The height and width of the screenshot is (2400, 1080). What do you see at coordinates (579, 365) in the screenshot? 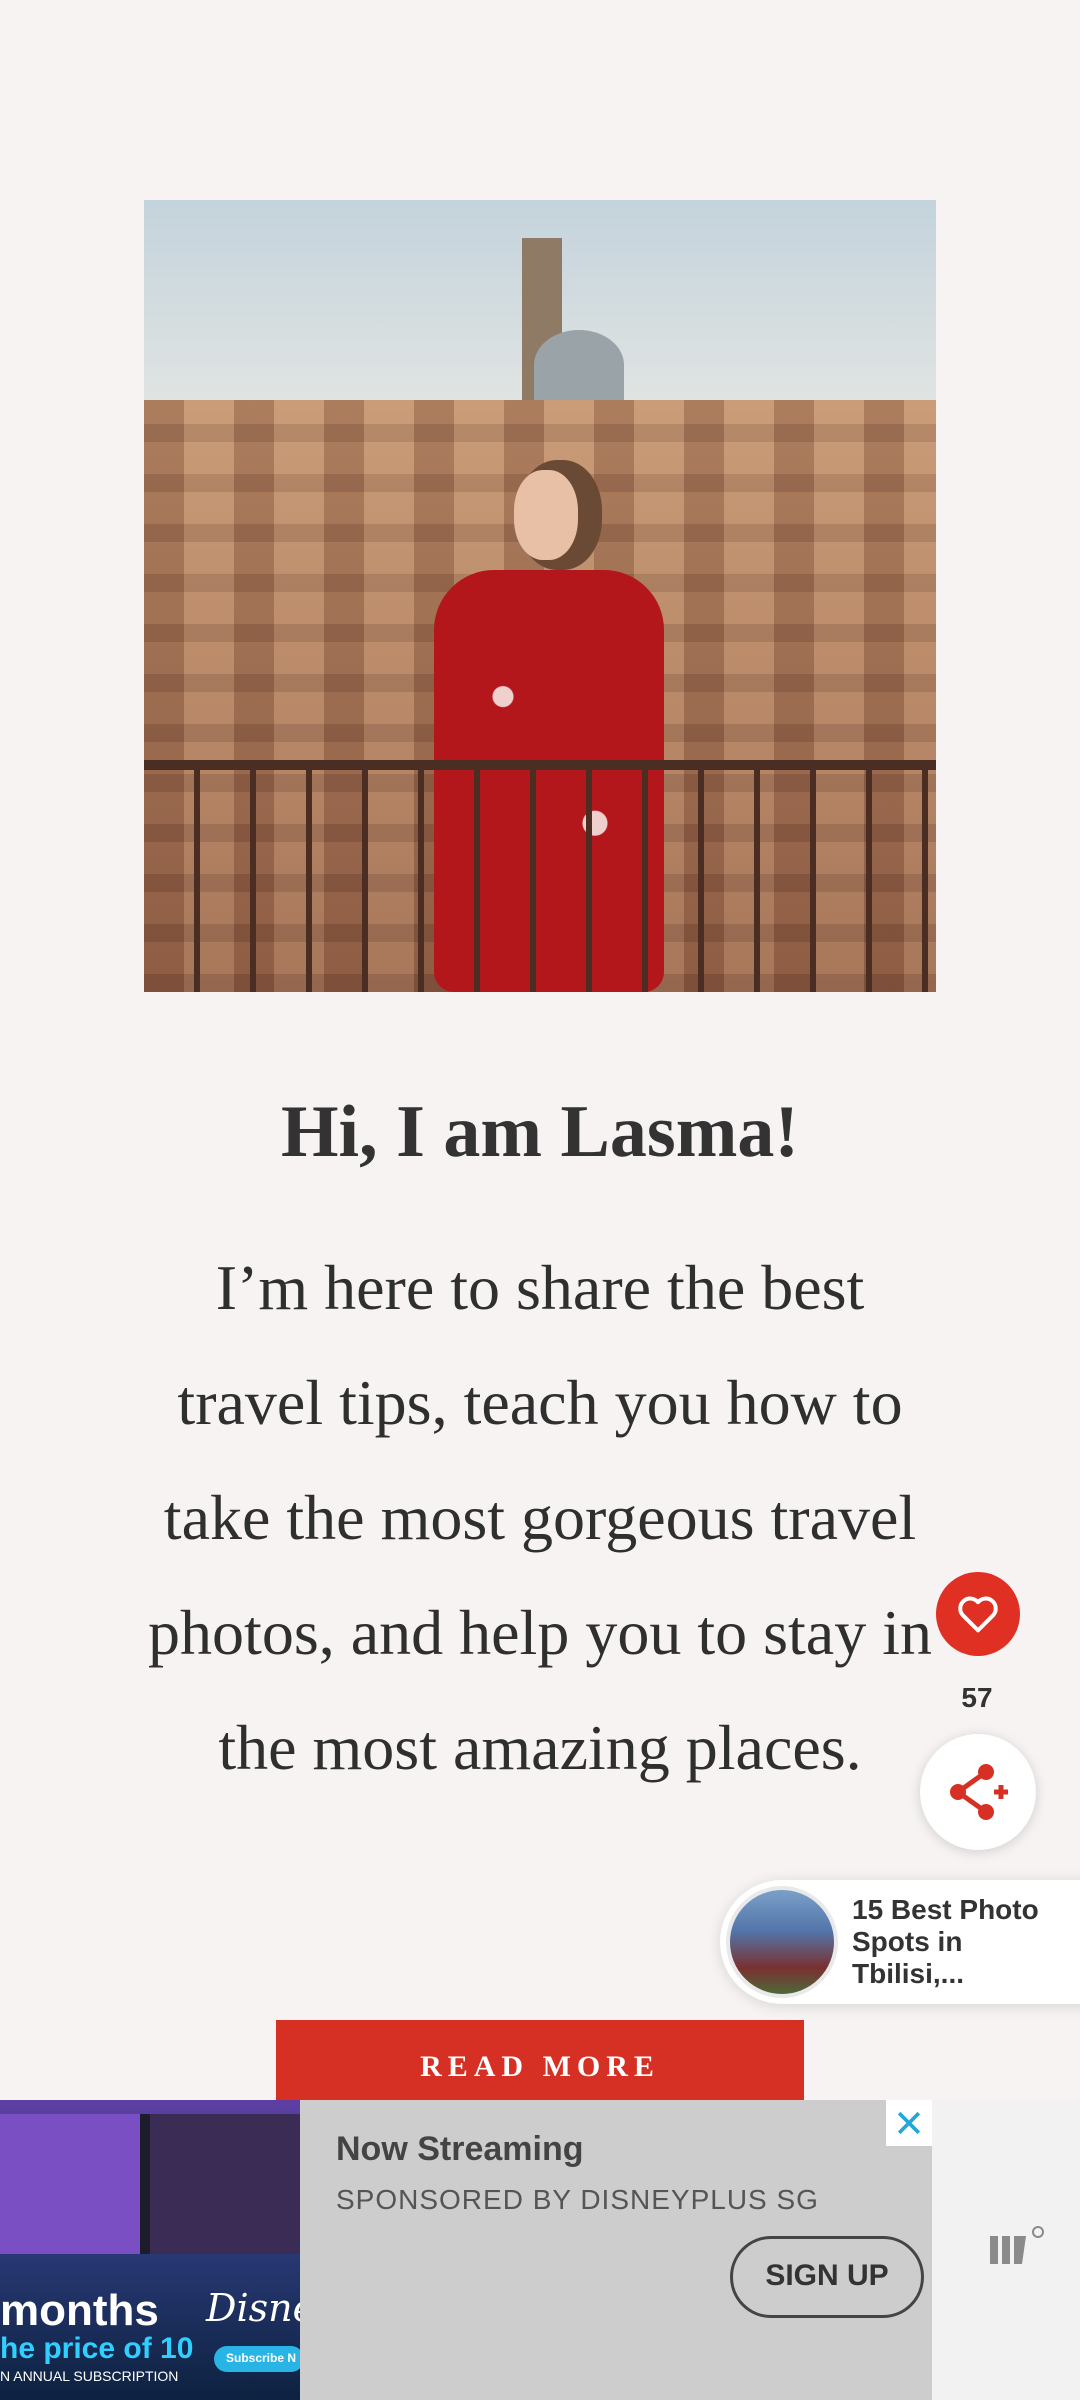
I see `photo-dome` at bounding box center [579, 365].